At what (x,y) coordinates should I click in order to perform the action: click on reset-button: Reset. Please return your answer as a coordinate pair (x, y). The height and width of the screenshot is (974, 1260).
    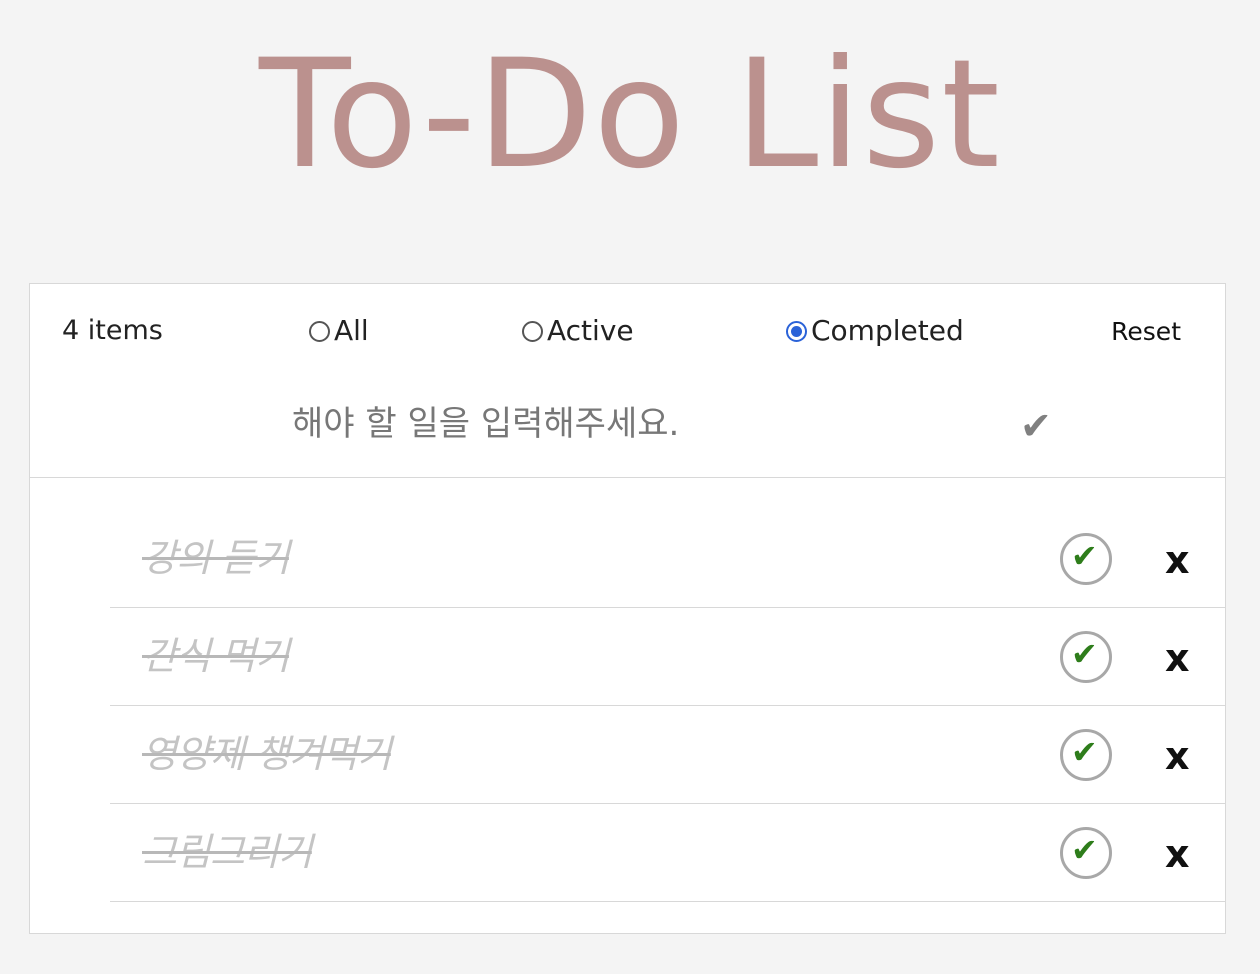
    Looking at the image, I should click on (1146, 332).